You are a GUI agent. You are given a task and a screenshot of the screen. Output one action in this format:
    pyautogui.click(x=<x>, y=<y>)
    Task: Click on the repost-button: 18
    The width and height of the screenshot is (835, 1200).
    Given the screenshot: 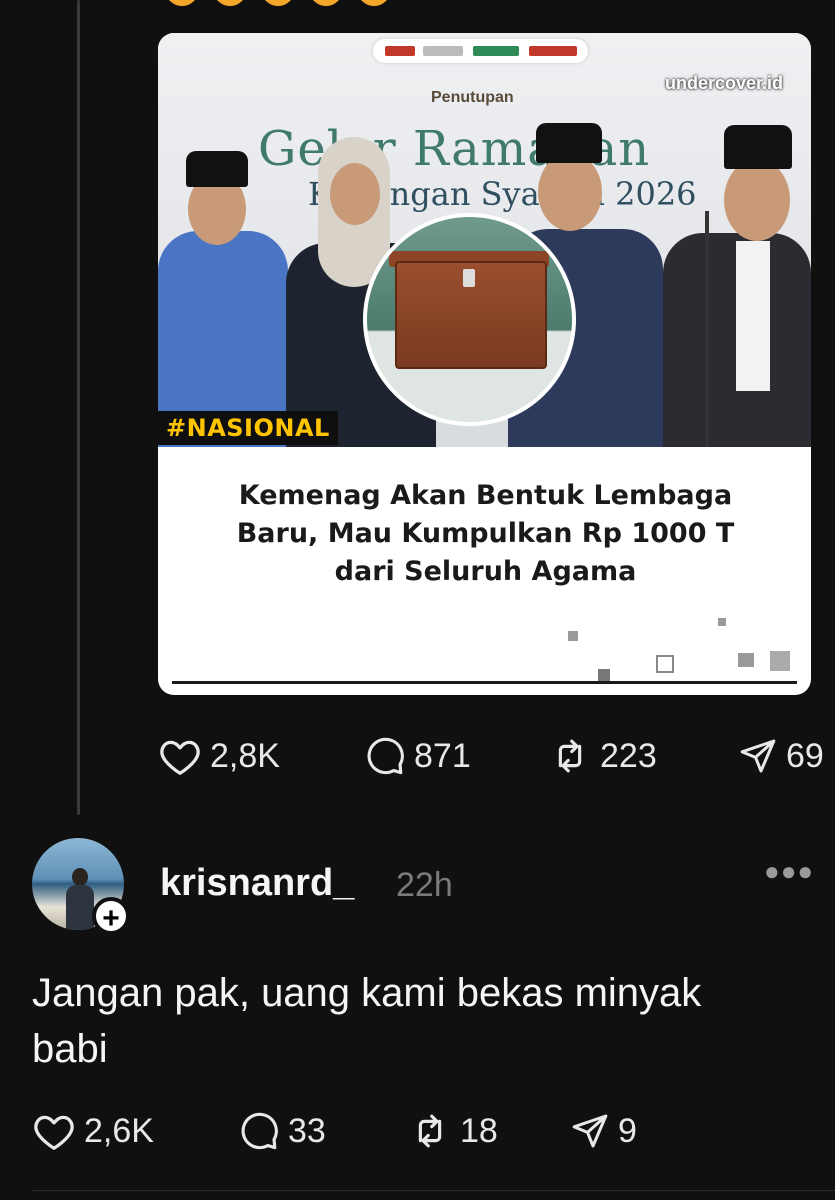 What is the action you would take?
    pyautogui.click(x=489, y=1131)
    